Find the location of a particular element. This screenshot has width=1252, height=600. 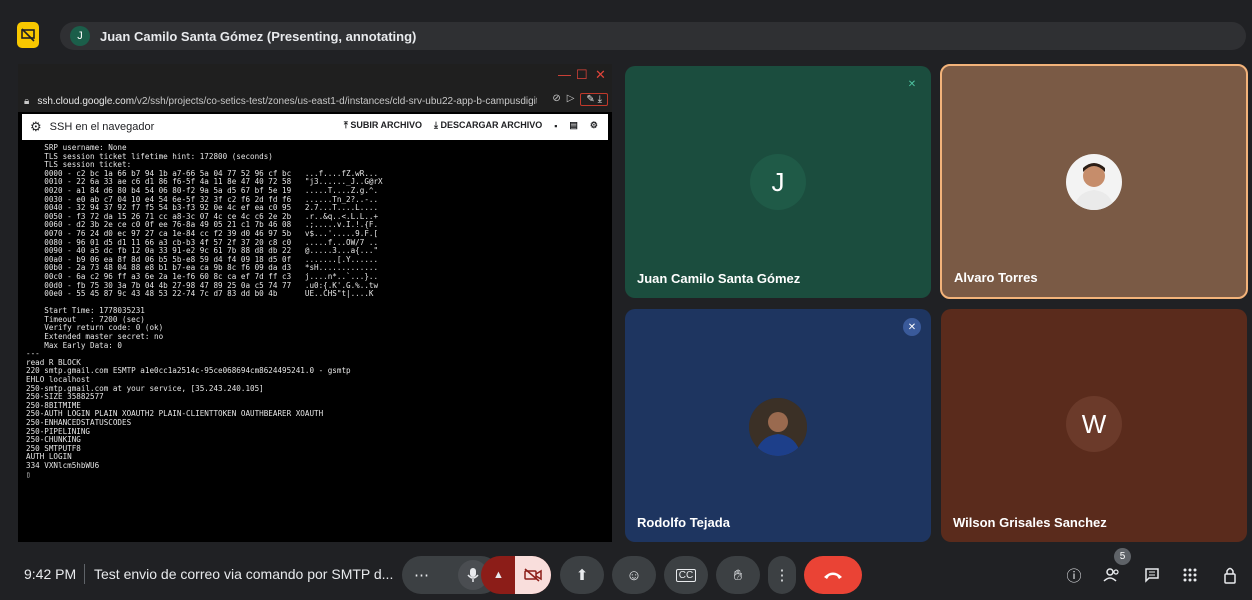

camera-blocked-icon: ⊘ is located at coordinates (556, 99).